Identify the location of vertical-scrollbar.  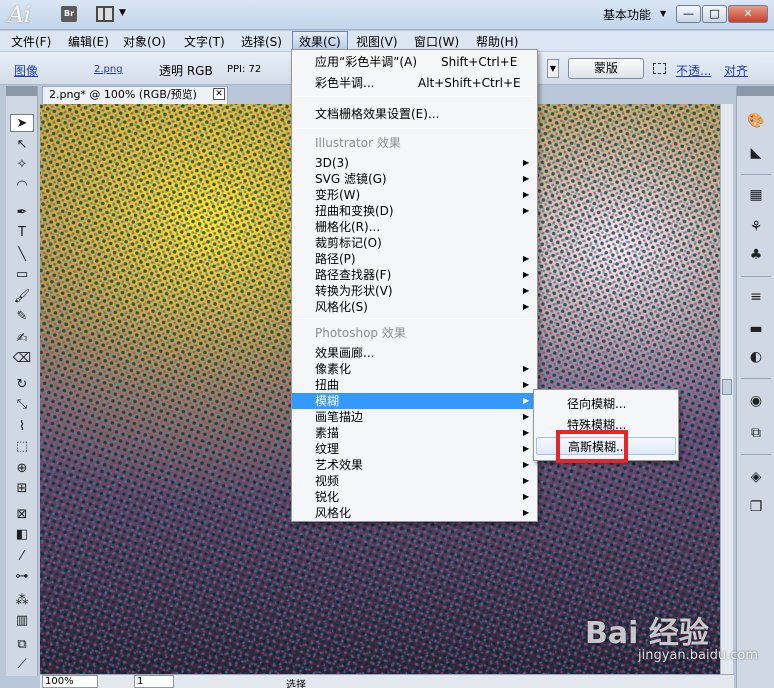
(726, 389).